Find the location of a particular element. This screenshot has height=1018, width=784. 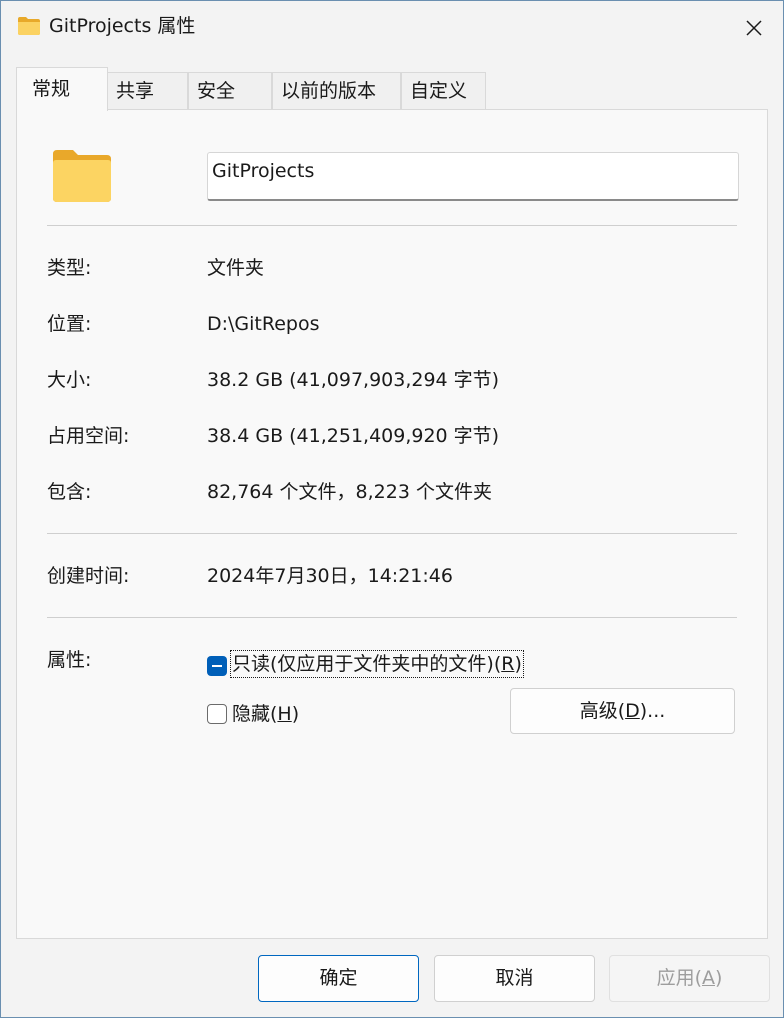

folder-large-icon is located at coordinates (82, 176).